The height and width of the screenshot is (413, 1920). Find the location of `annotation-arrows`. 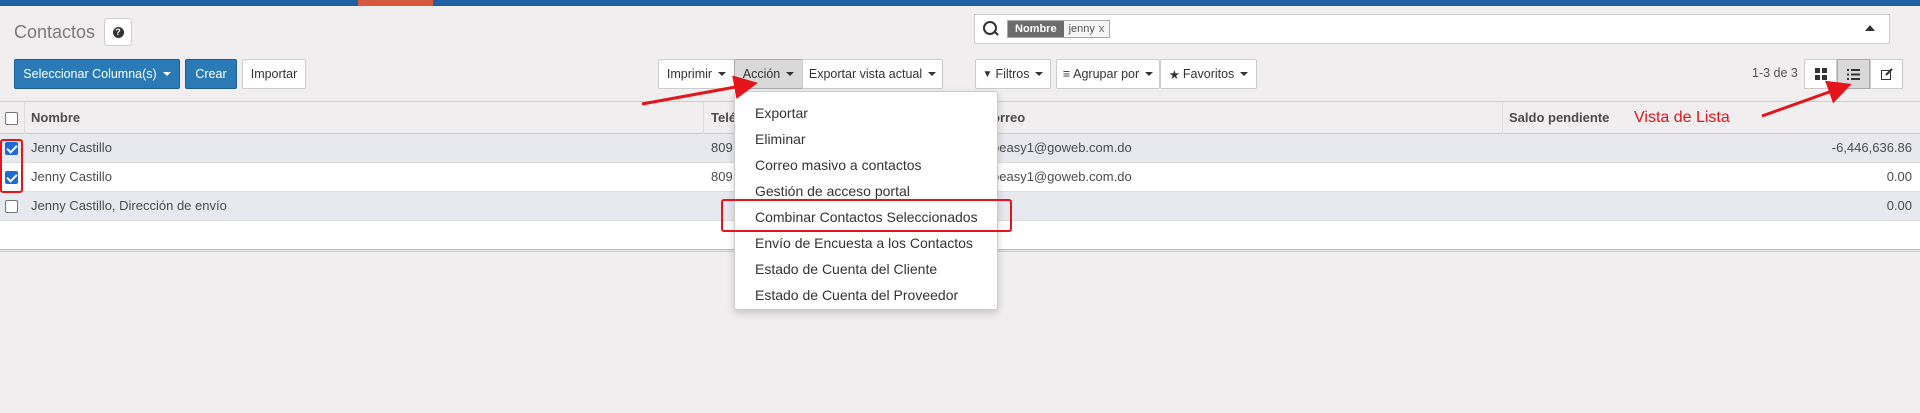

annotation-arrows is located at coordinates (1246, 96).